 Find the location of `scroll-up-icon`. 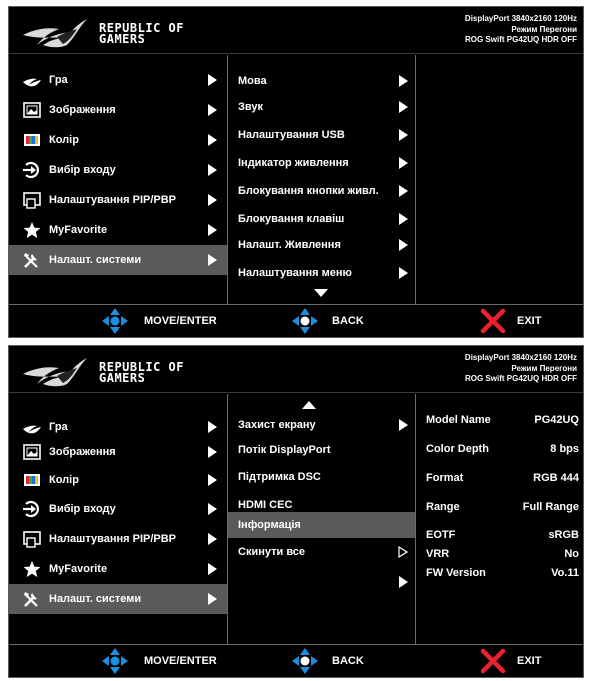

scroll-up-icon is located at coordinates (309, 405).